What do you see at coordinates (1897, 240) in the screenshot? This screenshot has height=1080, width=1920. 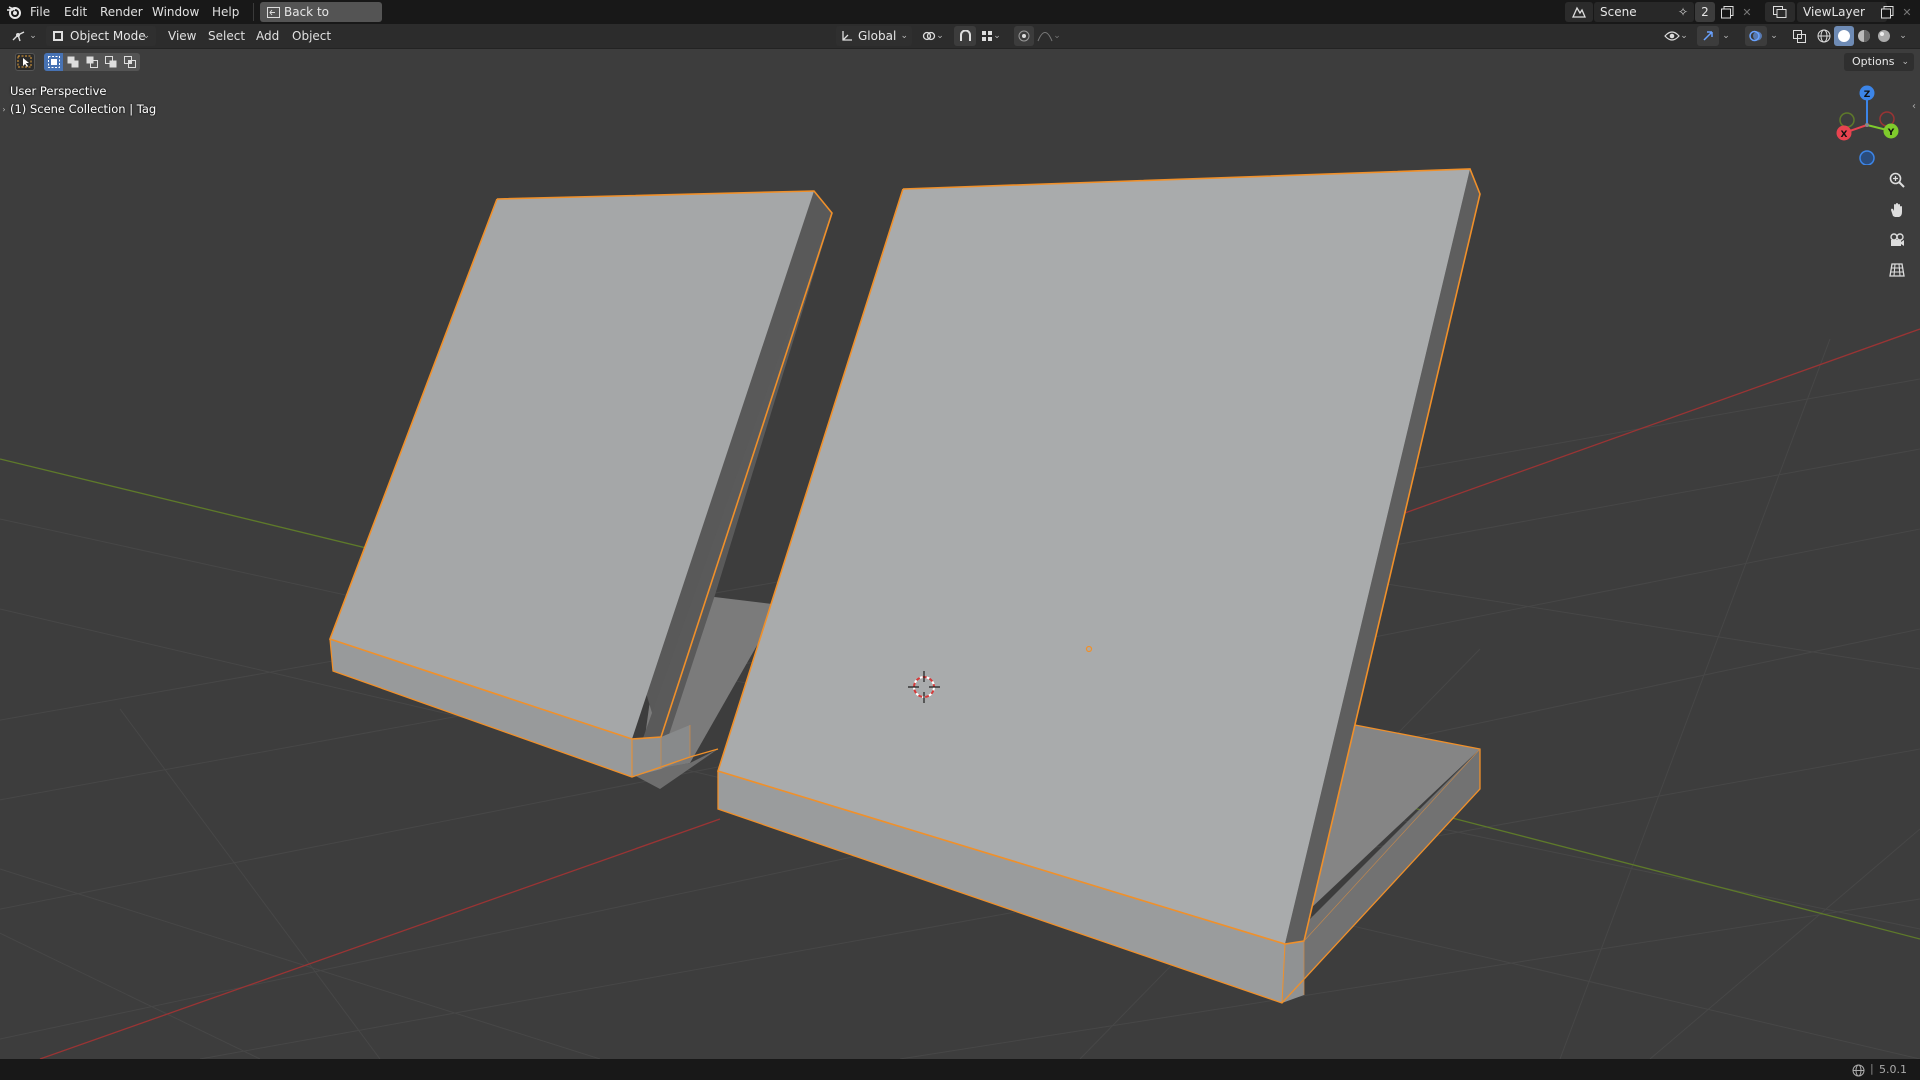 I see `camera-icon` at bounding box center [1897, 240].